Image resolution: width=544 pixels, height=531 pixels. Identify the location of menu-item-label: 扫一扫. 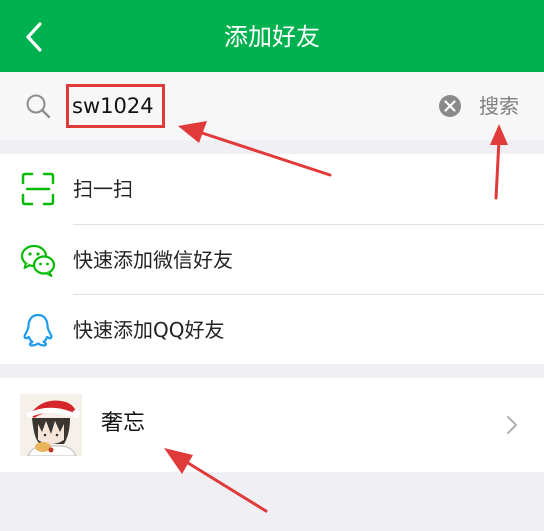
(103, 189).